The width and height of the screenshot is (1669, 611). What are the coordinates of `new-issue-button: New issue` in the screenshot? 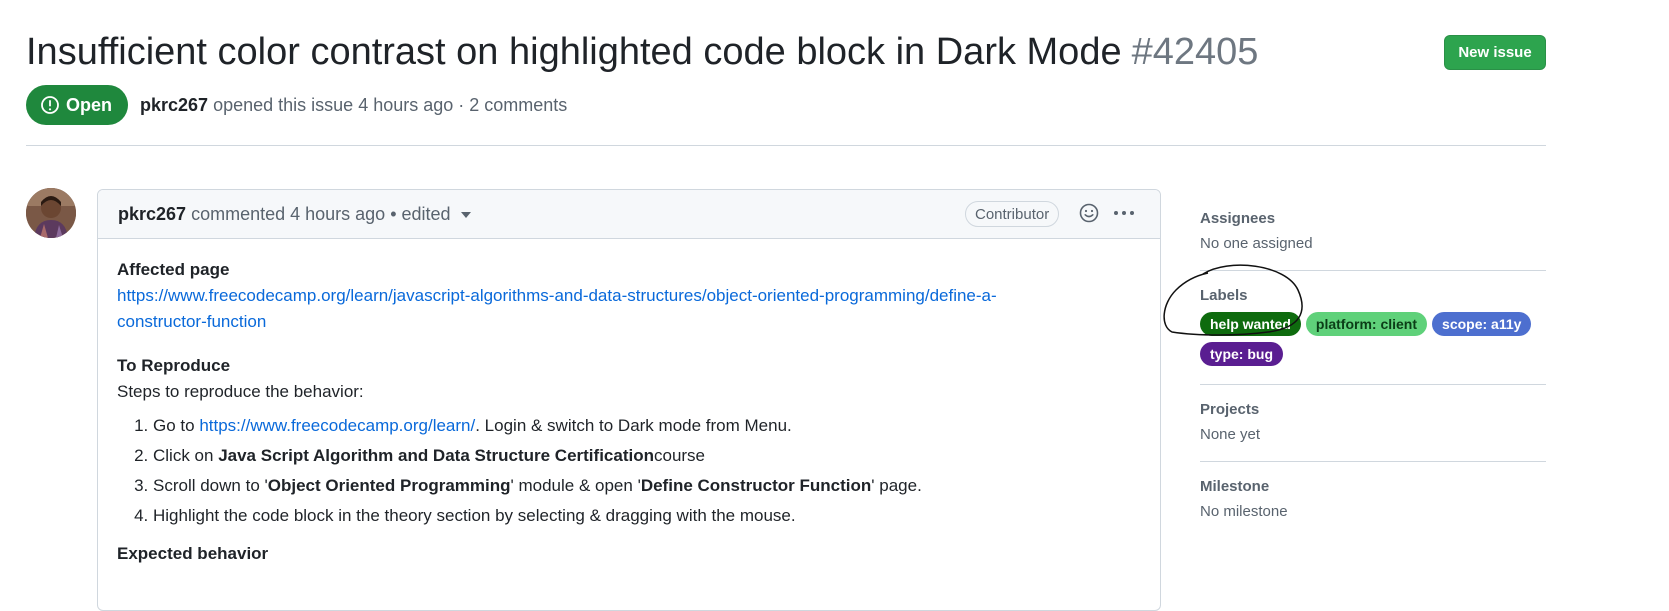 It's located at (1495, 52).